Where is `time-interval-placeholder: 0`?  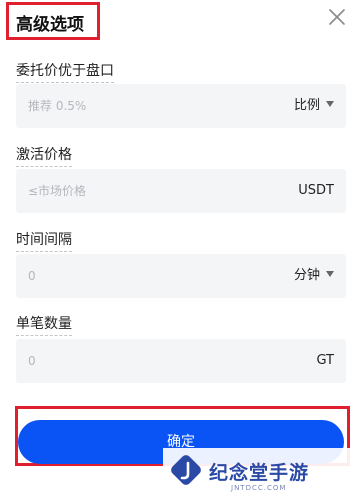
time-interval-placeholder: 0 is located at coordinates (32, 276).